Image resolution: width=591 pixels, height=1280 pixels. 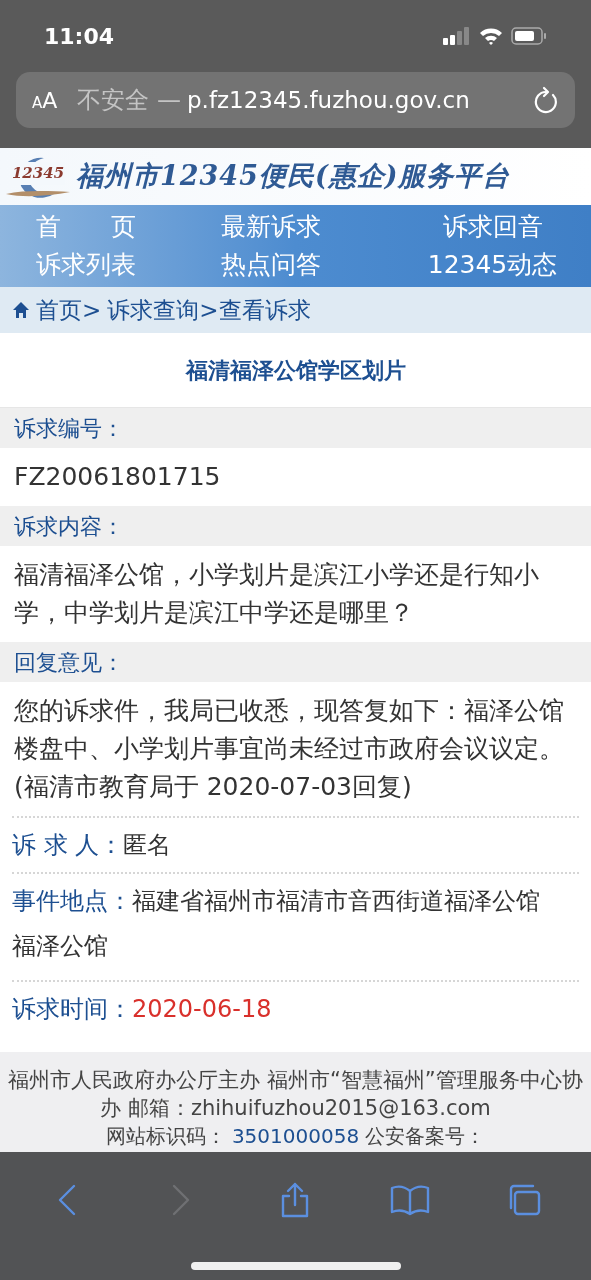 What do you see at coordinates (293, 176) in the screenshot?
I see `site-title: 福州市12345便民(惠企)服务平台` at bounding box center [293, 176].